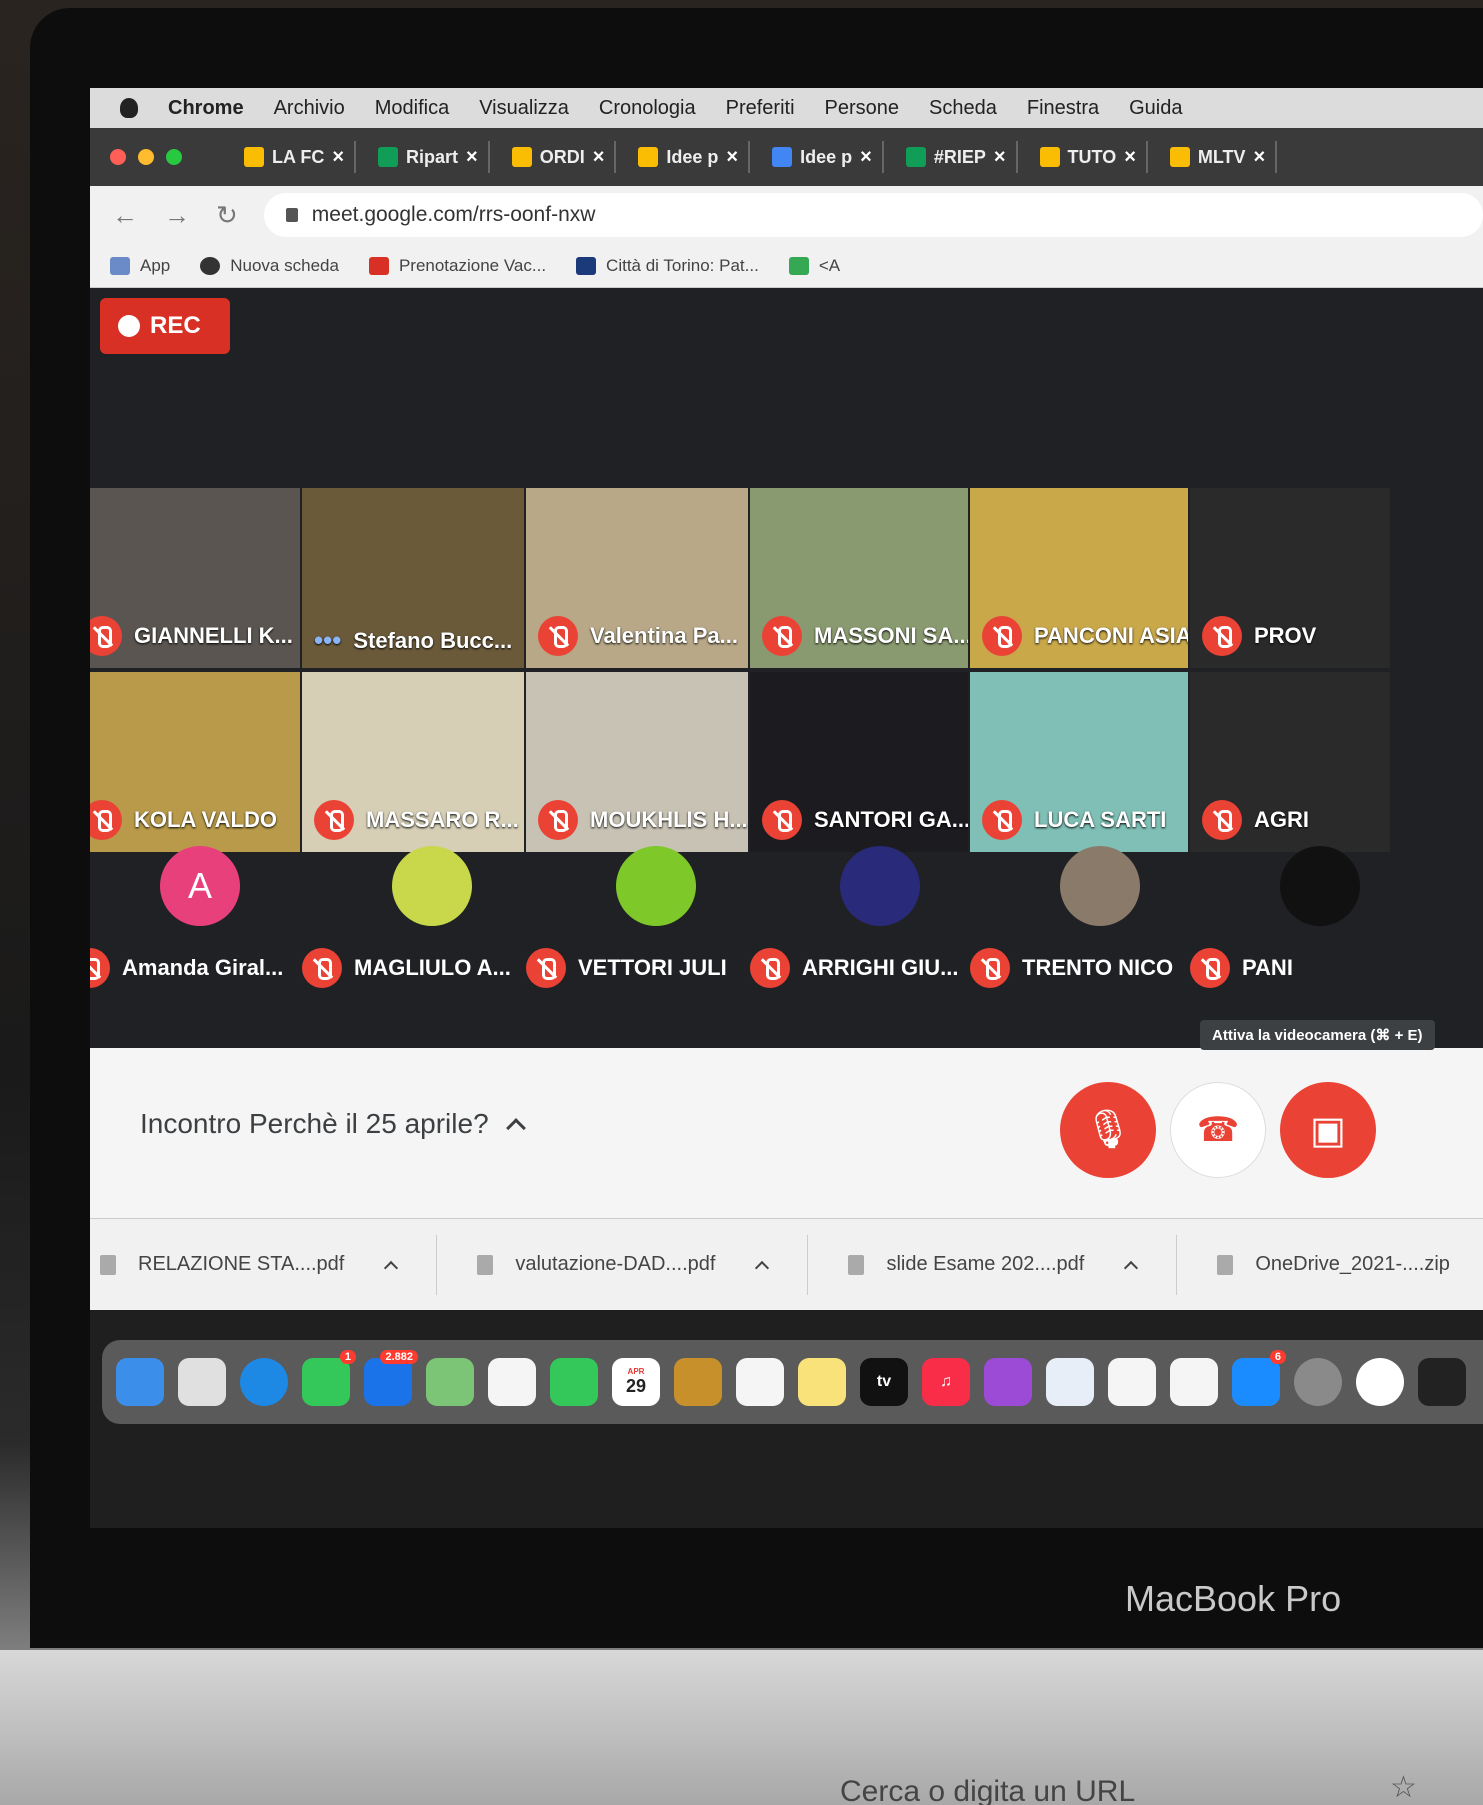 This screenshot has width=1483, height=1805. What do you see at coordinates (140, 1382) in the screenshot?
I see `finder-icon` at bounding box center [140, 1382].